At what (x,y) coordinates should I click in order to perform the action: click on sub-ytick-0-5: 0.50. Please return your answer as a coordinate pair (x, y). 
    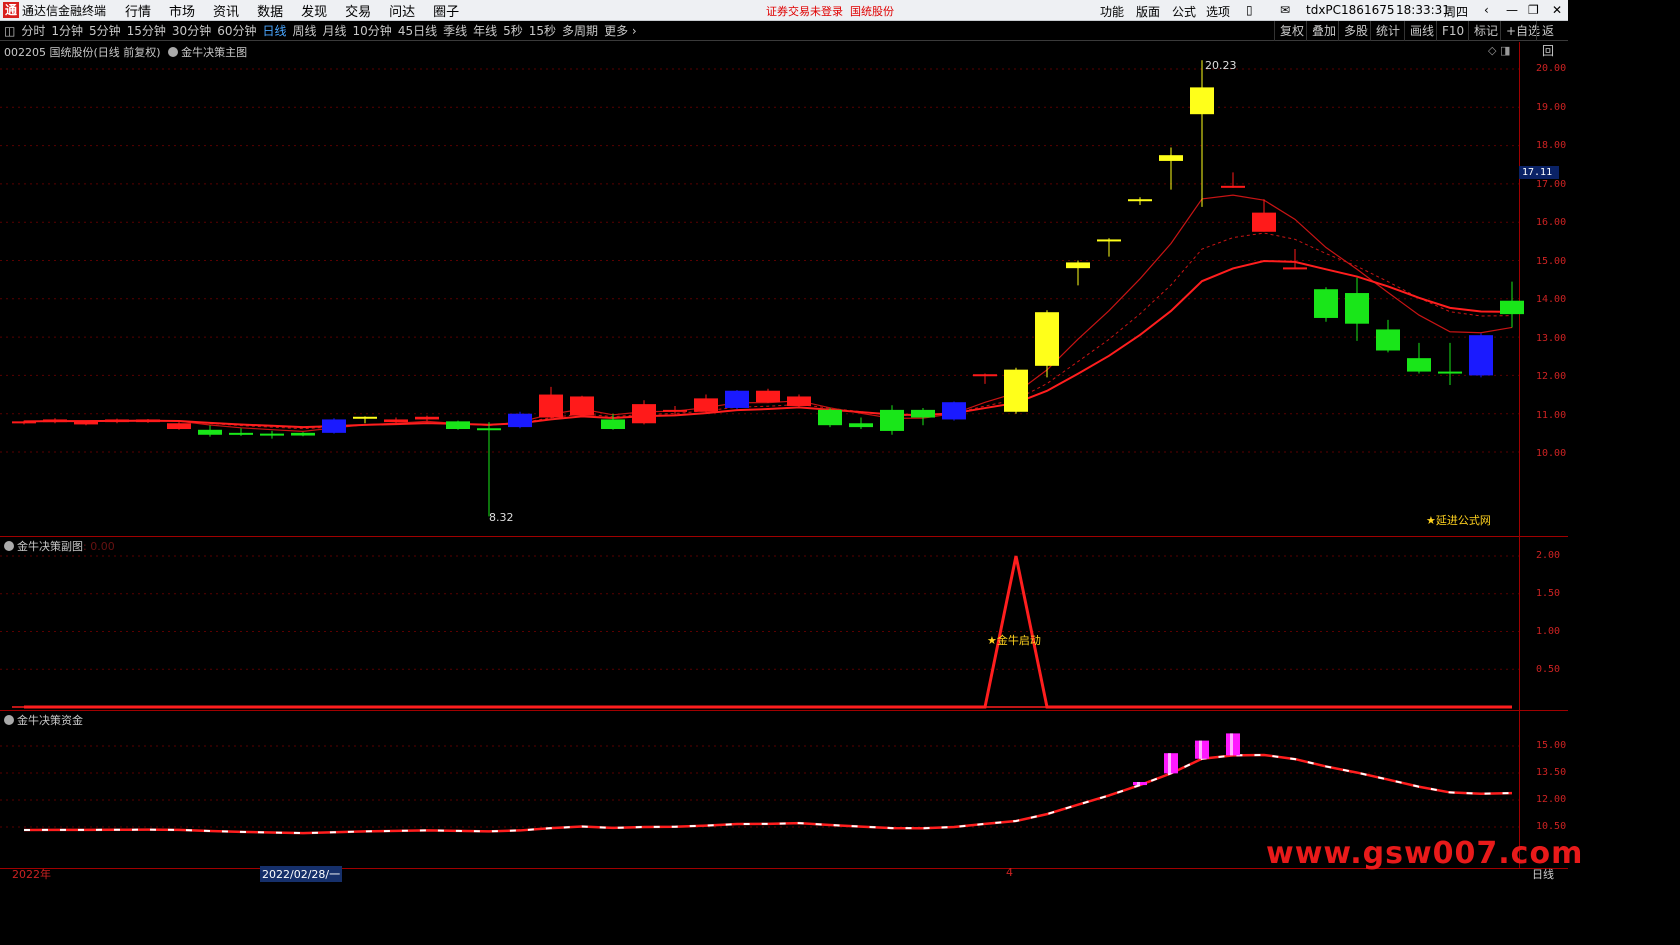
    Looking at the image, I should click on (1548, 669).